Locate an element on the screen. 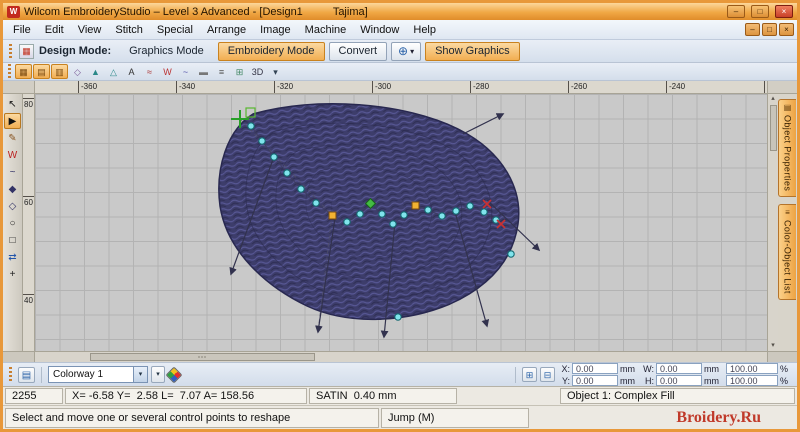 This screenshot has width=800, height=432. color-wheel-icon is located at coordinates (174, 374).